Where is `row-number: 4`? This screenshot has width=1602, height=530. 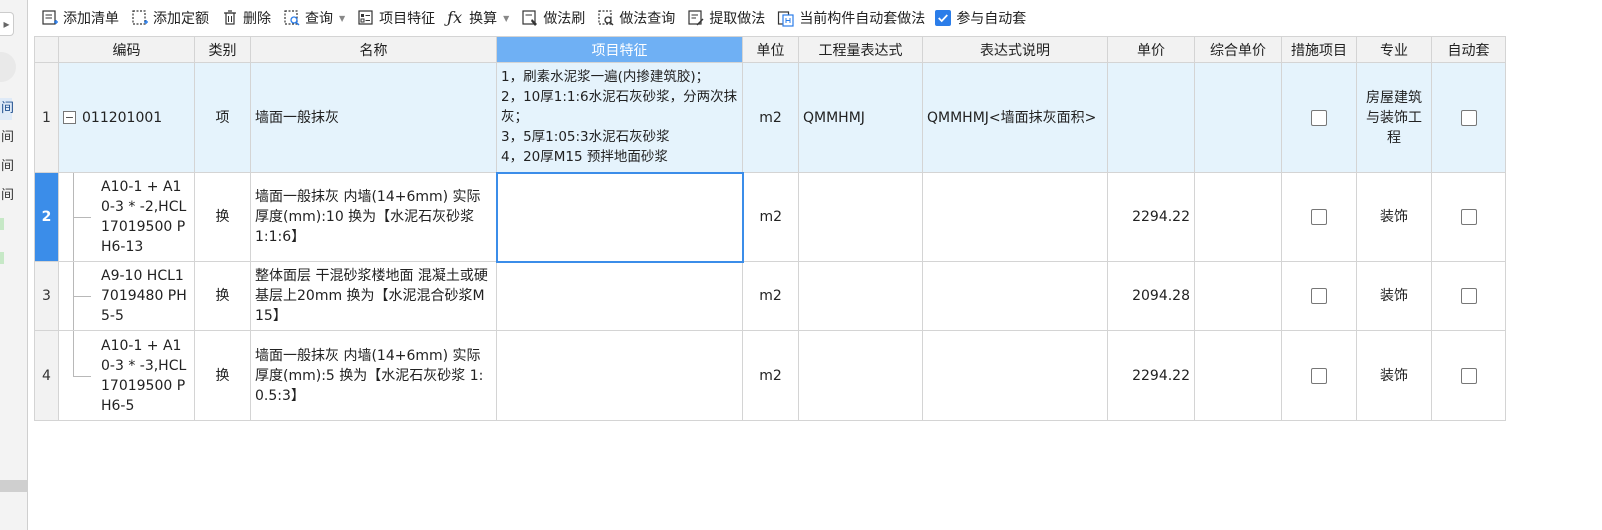
row-number: 4 is located at coordinates (46, 375).